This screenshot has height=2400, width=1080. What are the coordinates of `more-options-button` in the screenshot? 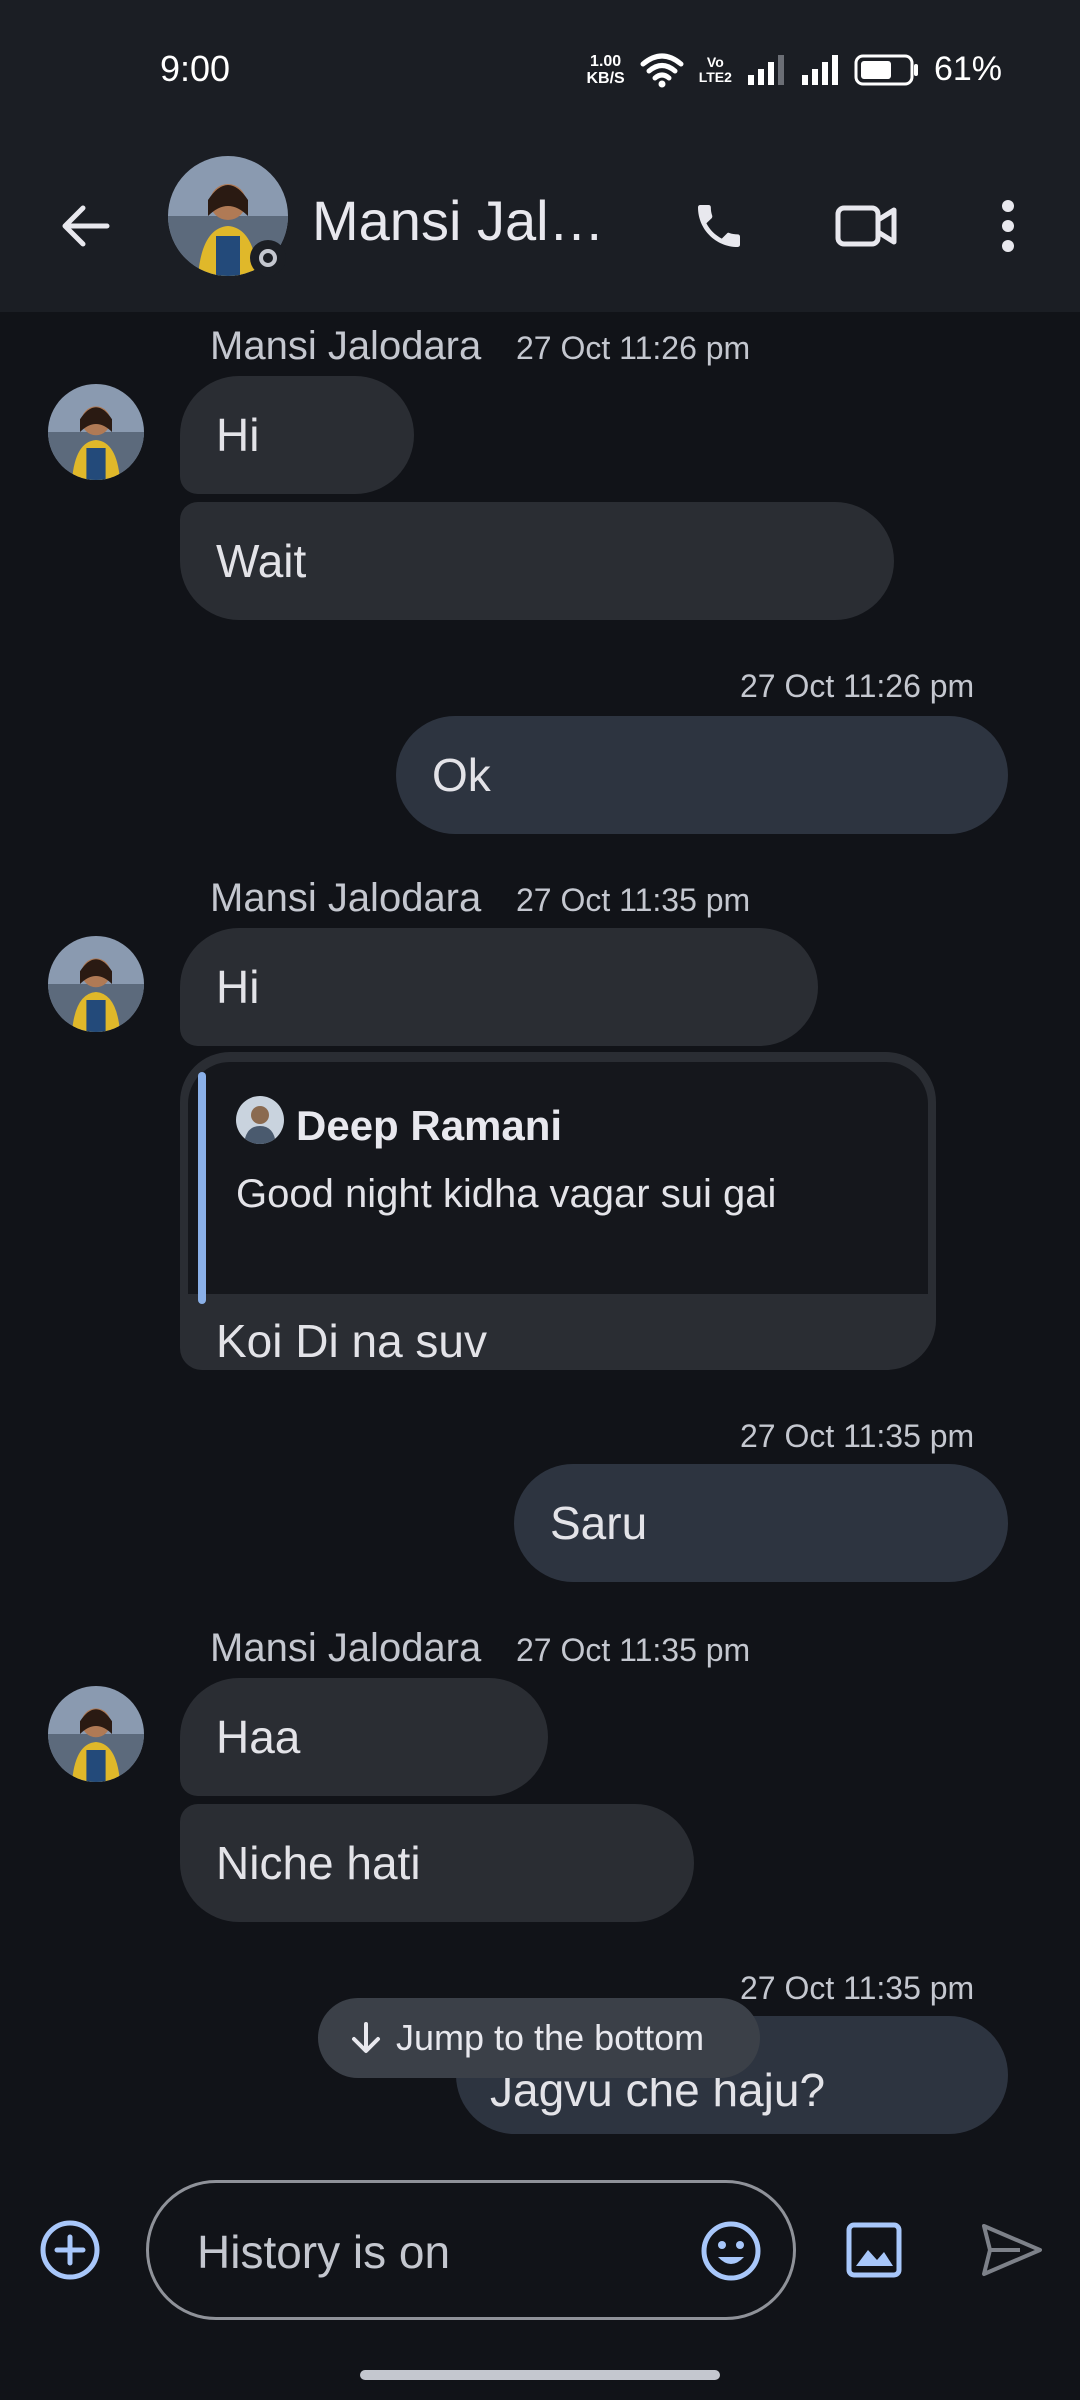 It's located at (1008, 226).